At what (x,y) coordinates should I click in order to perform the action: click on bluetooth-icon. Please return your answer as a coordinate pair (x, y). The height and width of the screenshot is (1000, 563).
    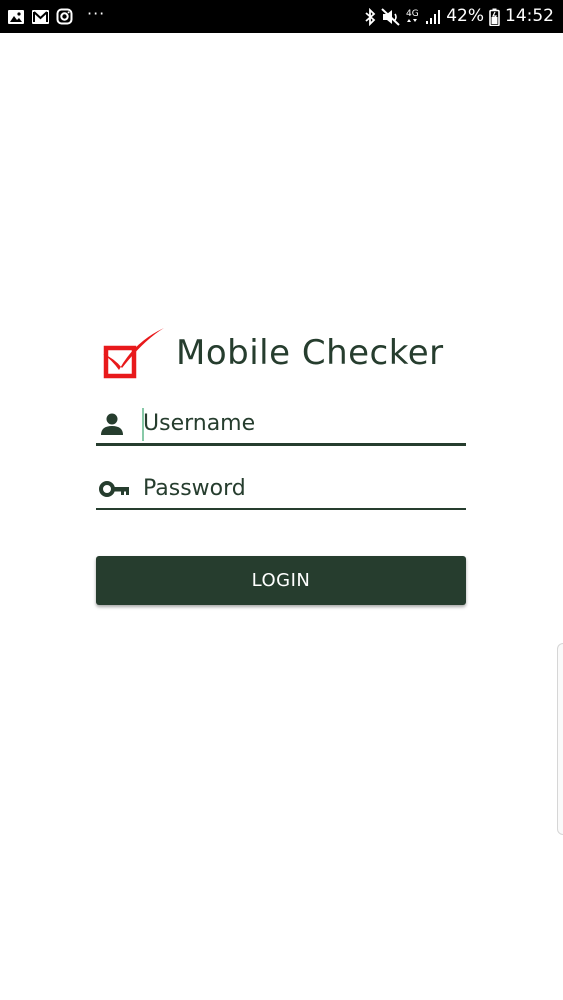
    Looking at the image, I should click on (370, 16).